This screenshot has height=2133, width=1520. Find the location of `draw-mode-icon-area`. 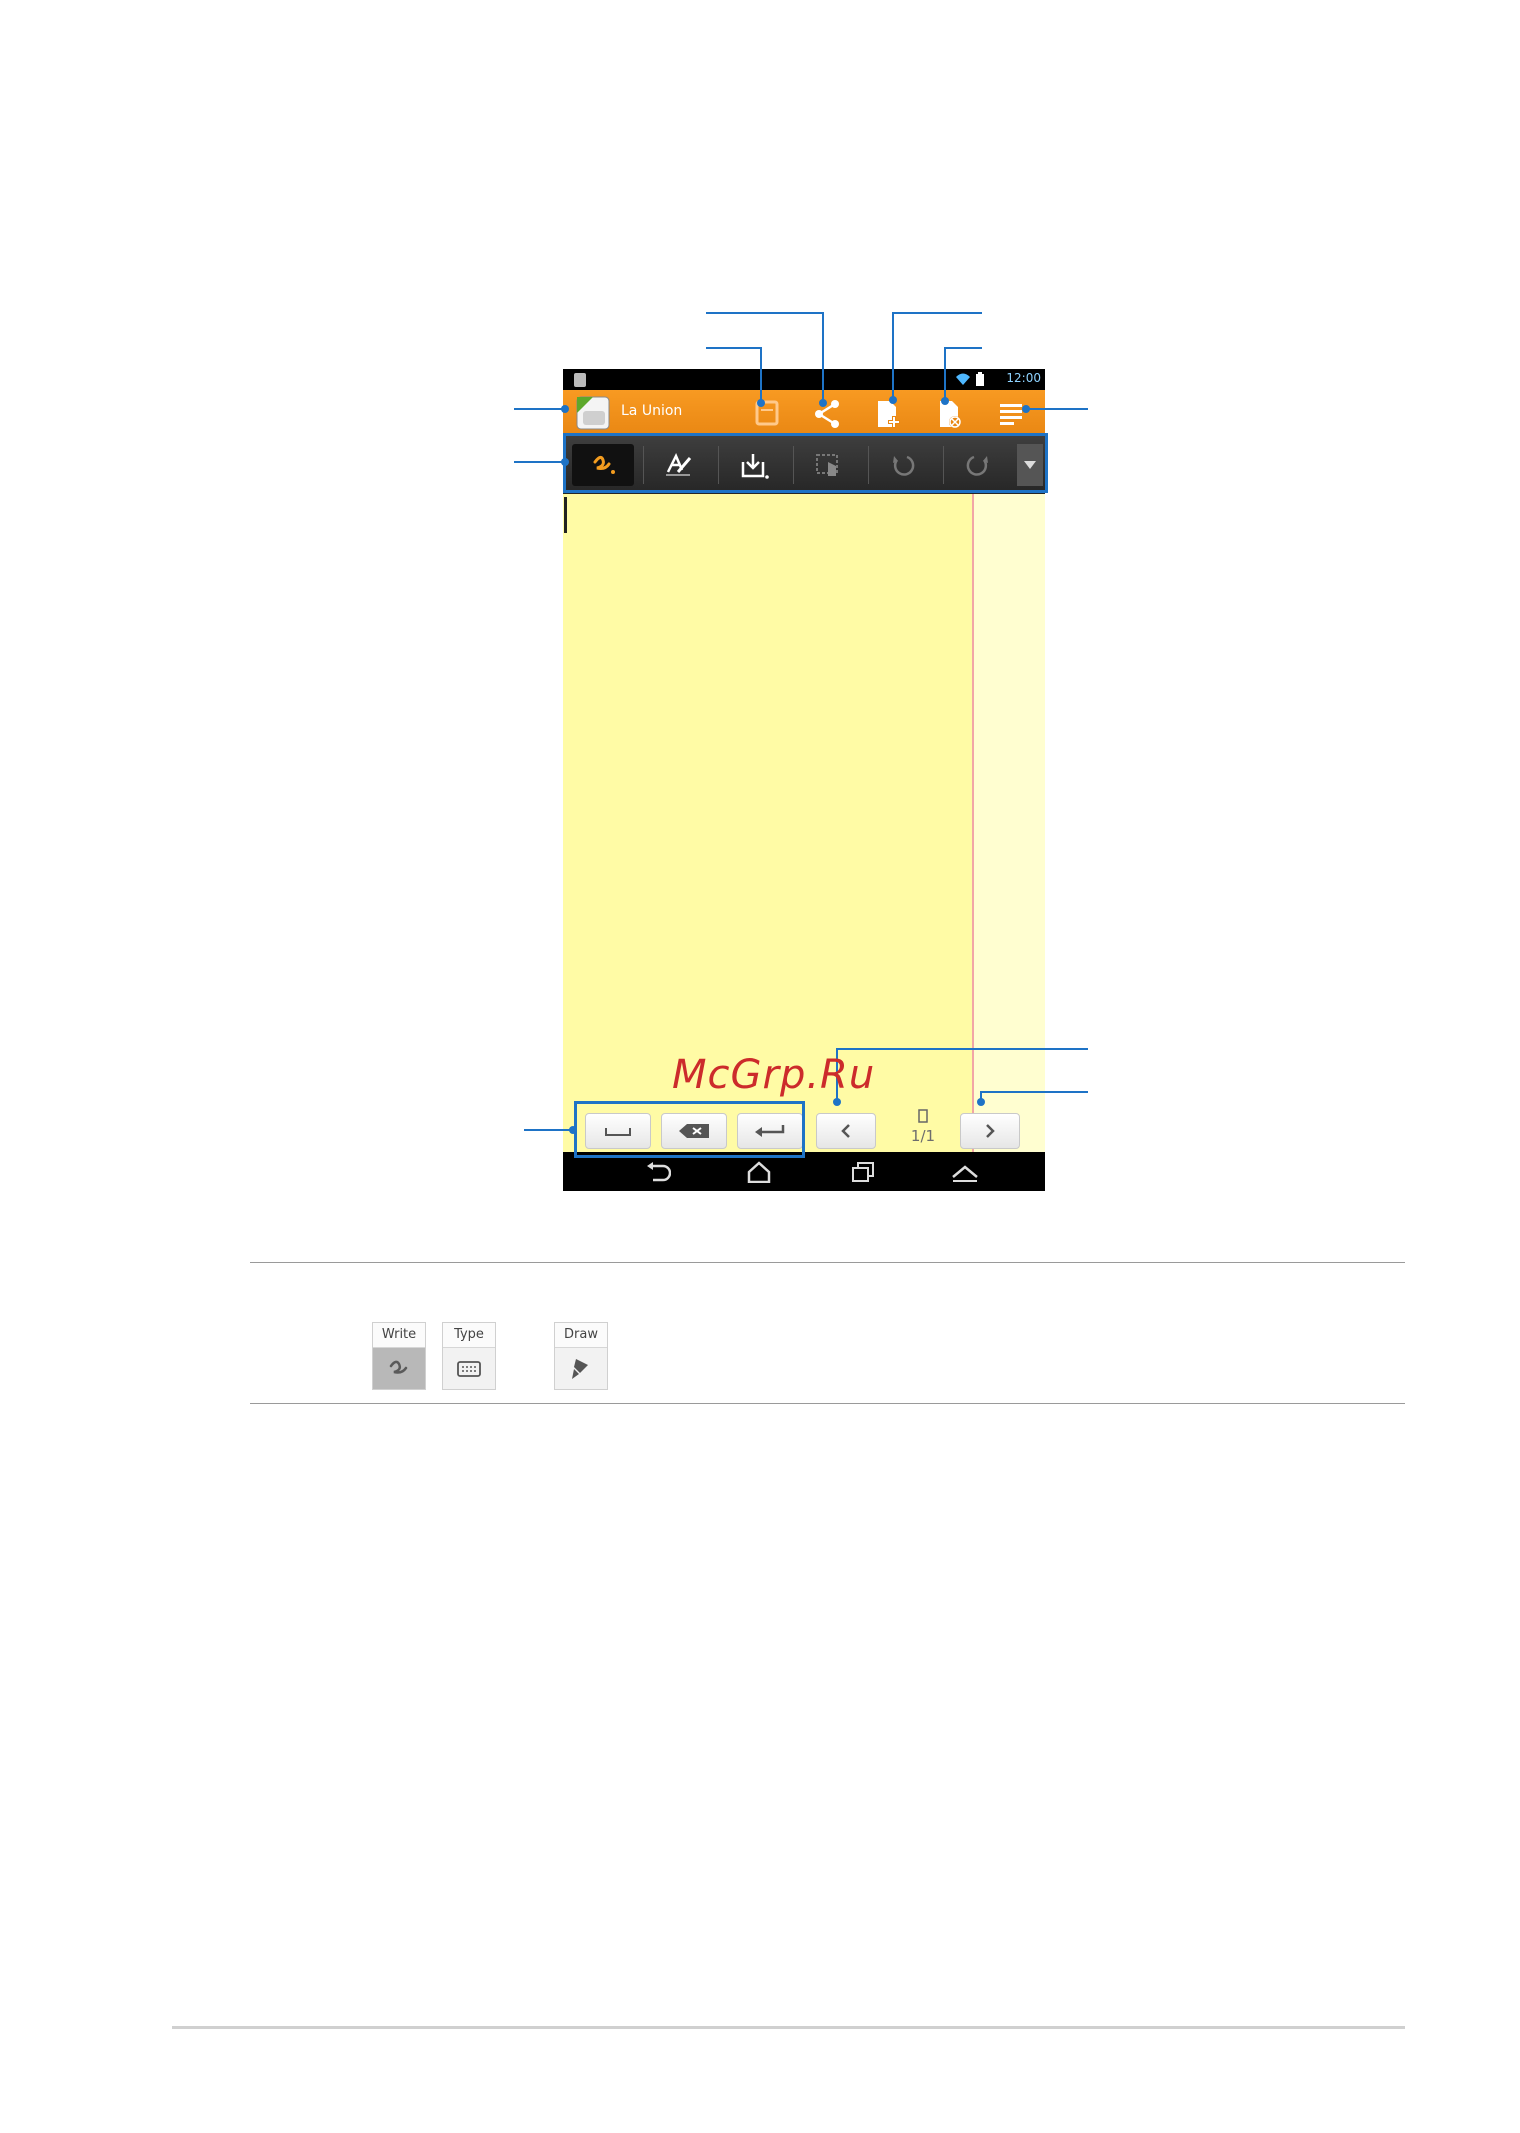

draw-mode-icon-area is located at coordinates (581, 1368).